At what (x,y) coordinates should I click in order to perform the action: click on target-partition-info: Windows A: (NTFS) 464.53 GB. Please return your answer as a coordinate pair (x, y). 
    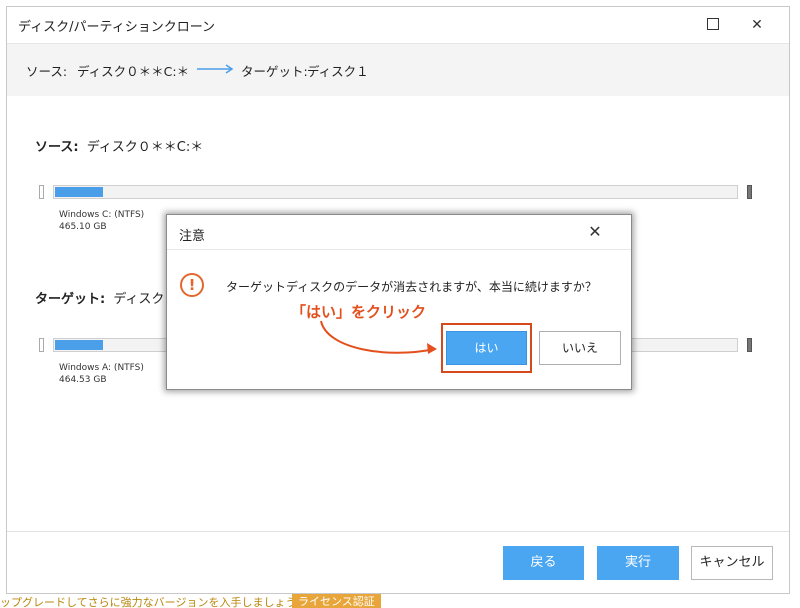
    Looking at the image, I should click on (101, 374).